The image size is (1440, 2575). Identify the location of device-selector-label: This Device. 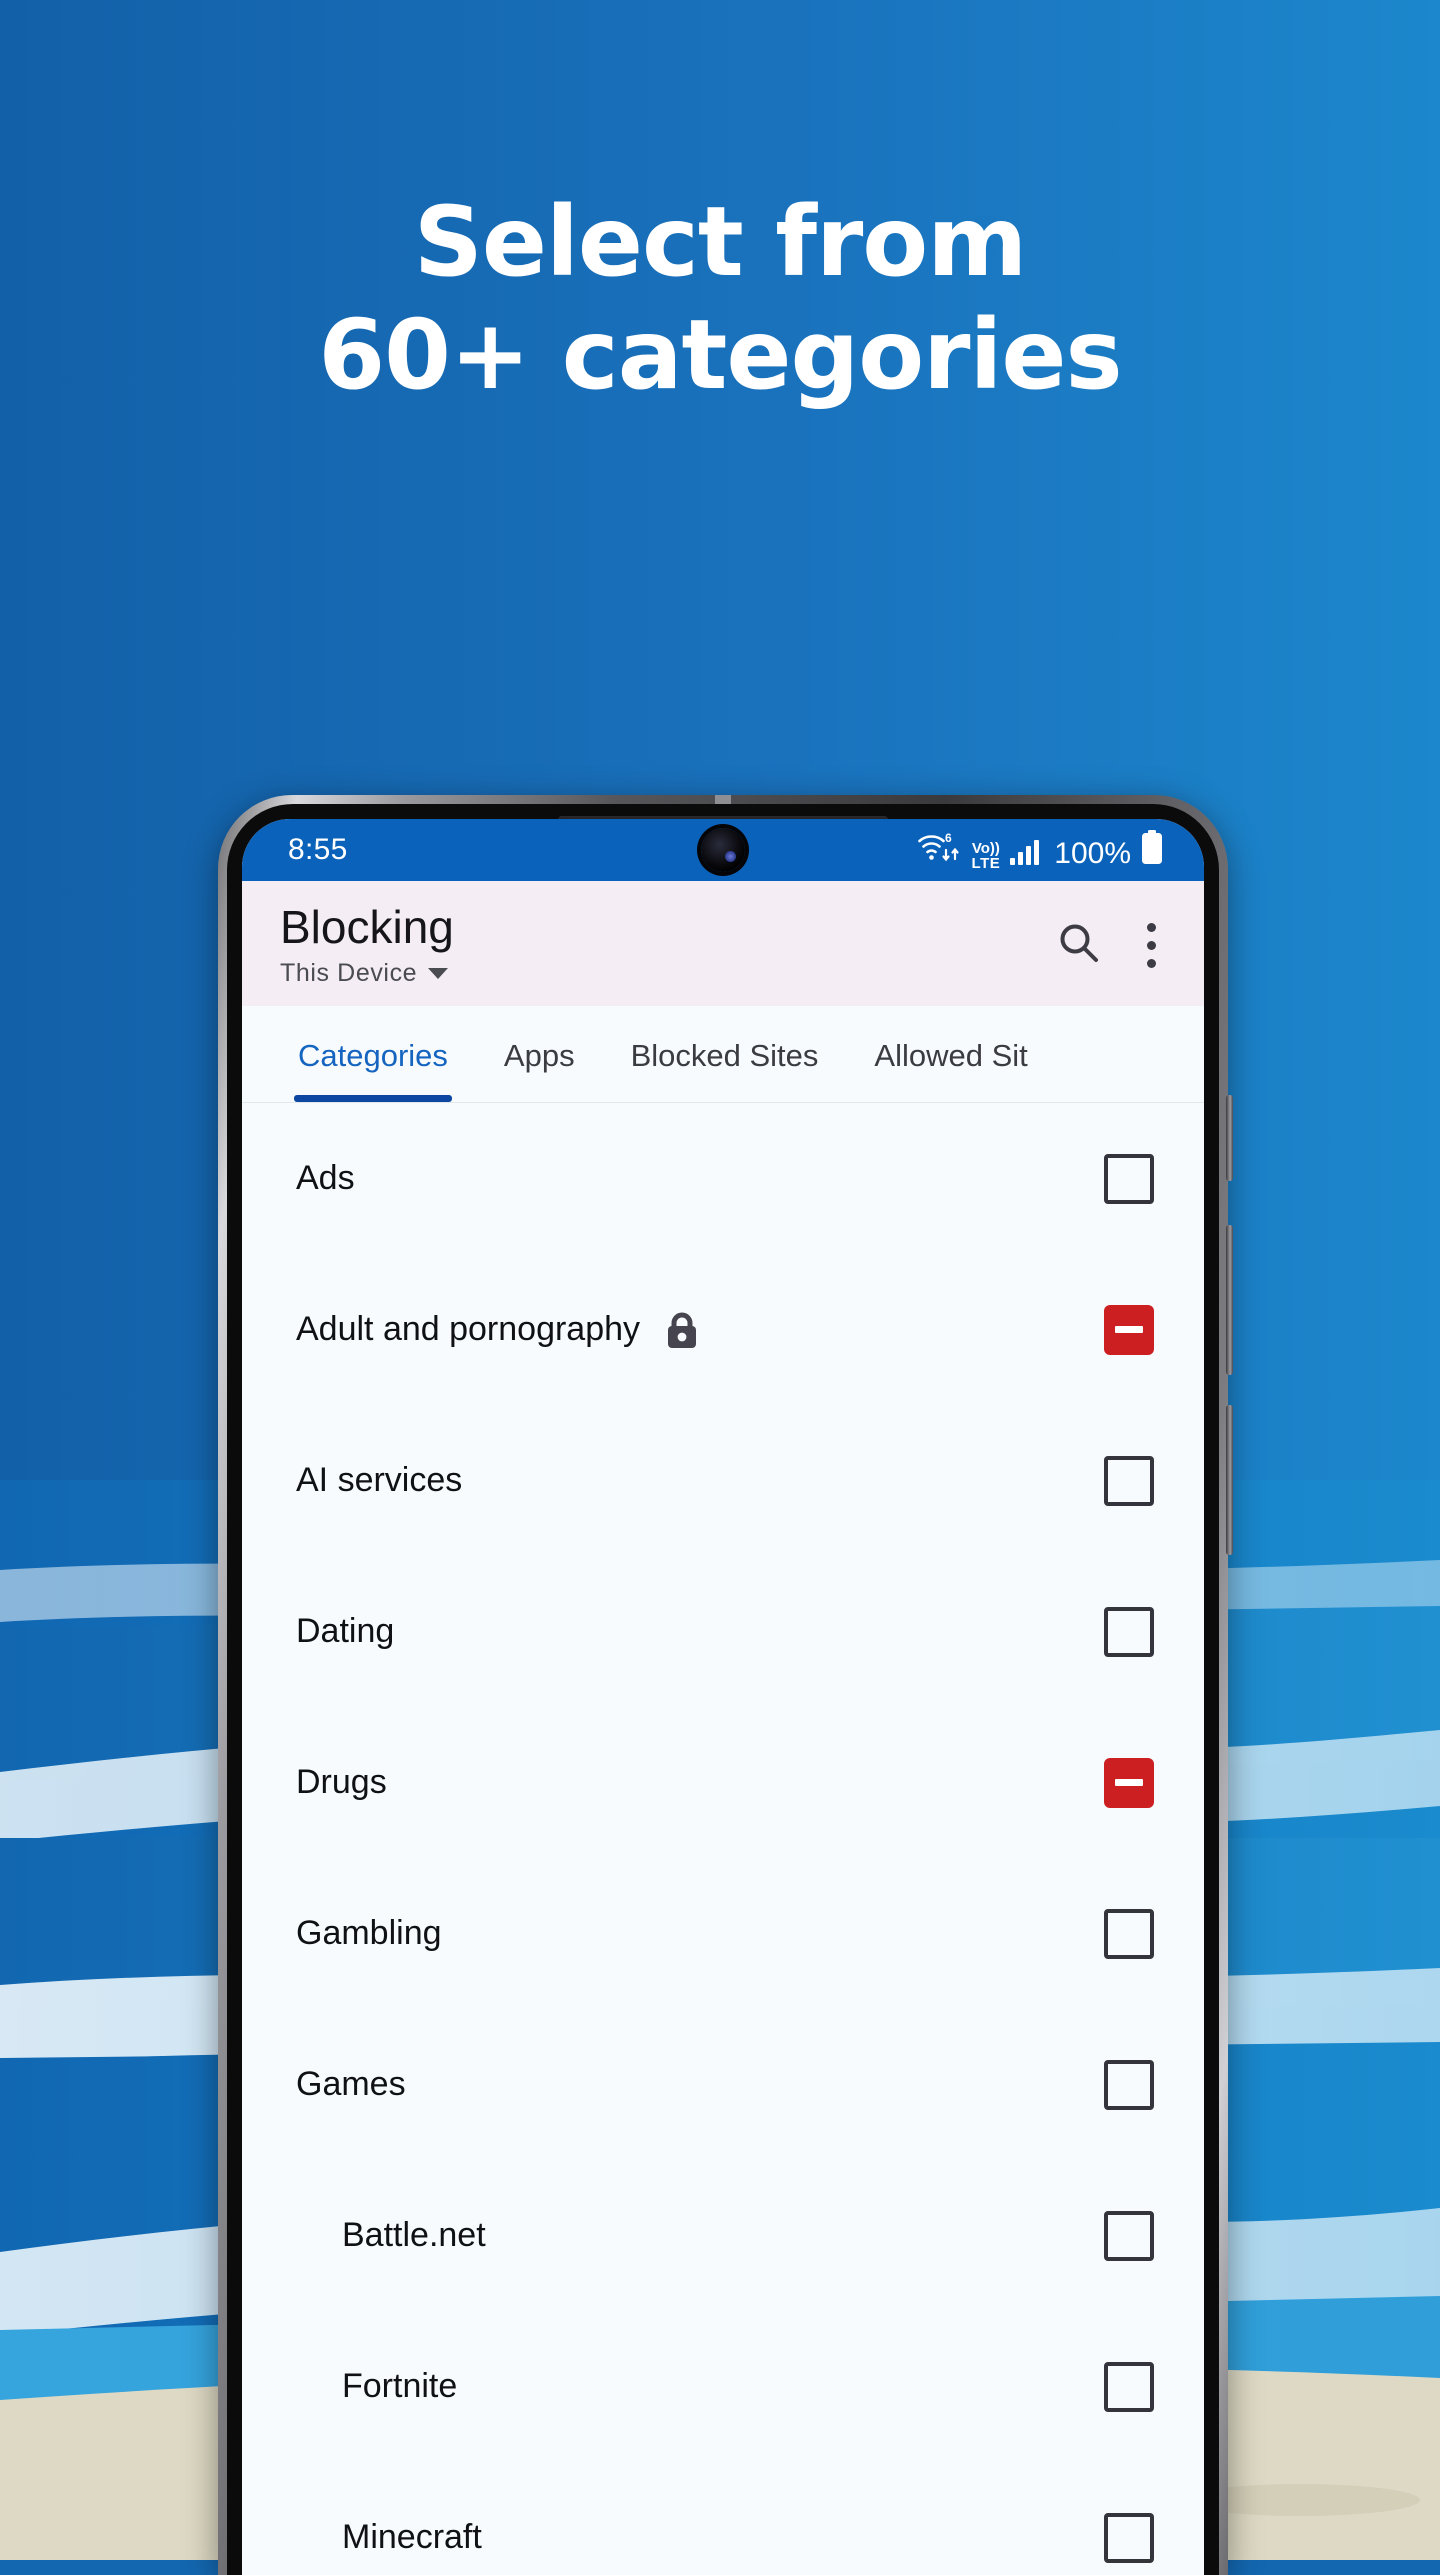
(349, 973).